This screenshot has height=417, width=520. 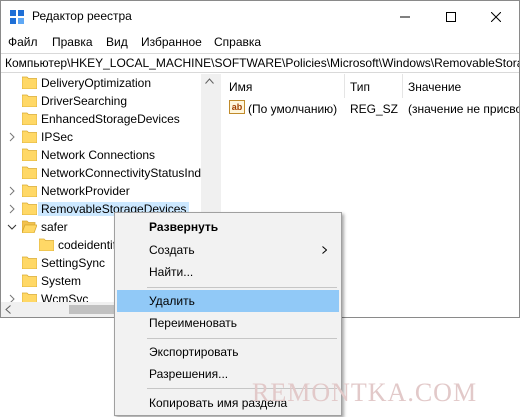 I want to click on folder-open-icon, so click(x=29, y=226).